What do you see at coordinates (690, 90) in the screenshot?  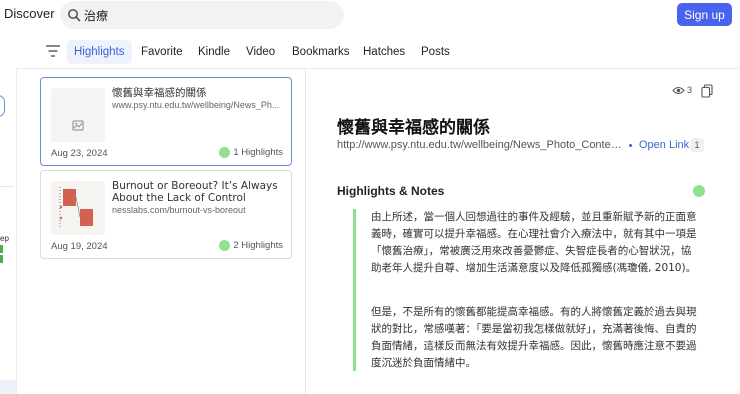 I see `view-count-value: 3` at bounding box center [690, 90].